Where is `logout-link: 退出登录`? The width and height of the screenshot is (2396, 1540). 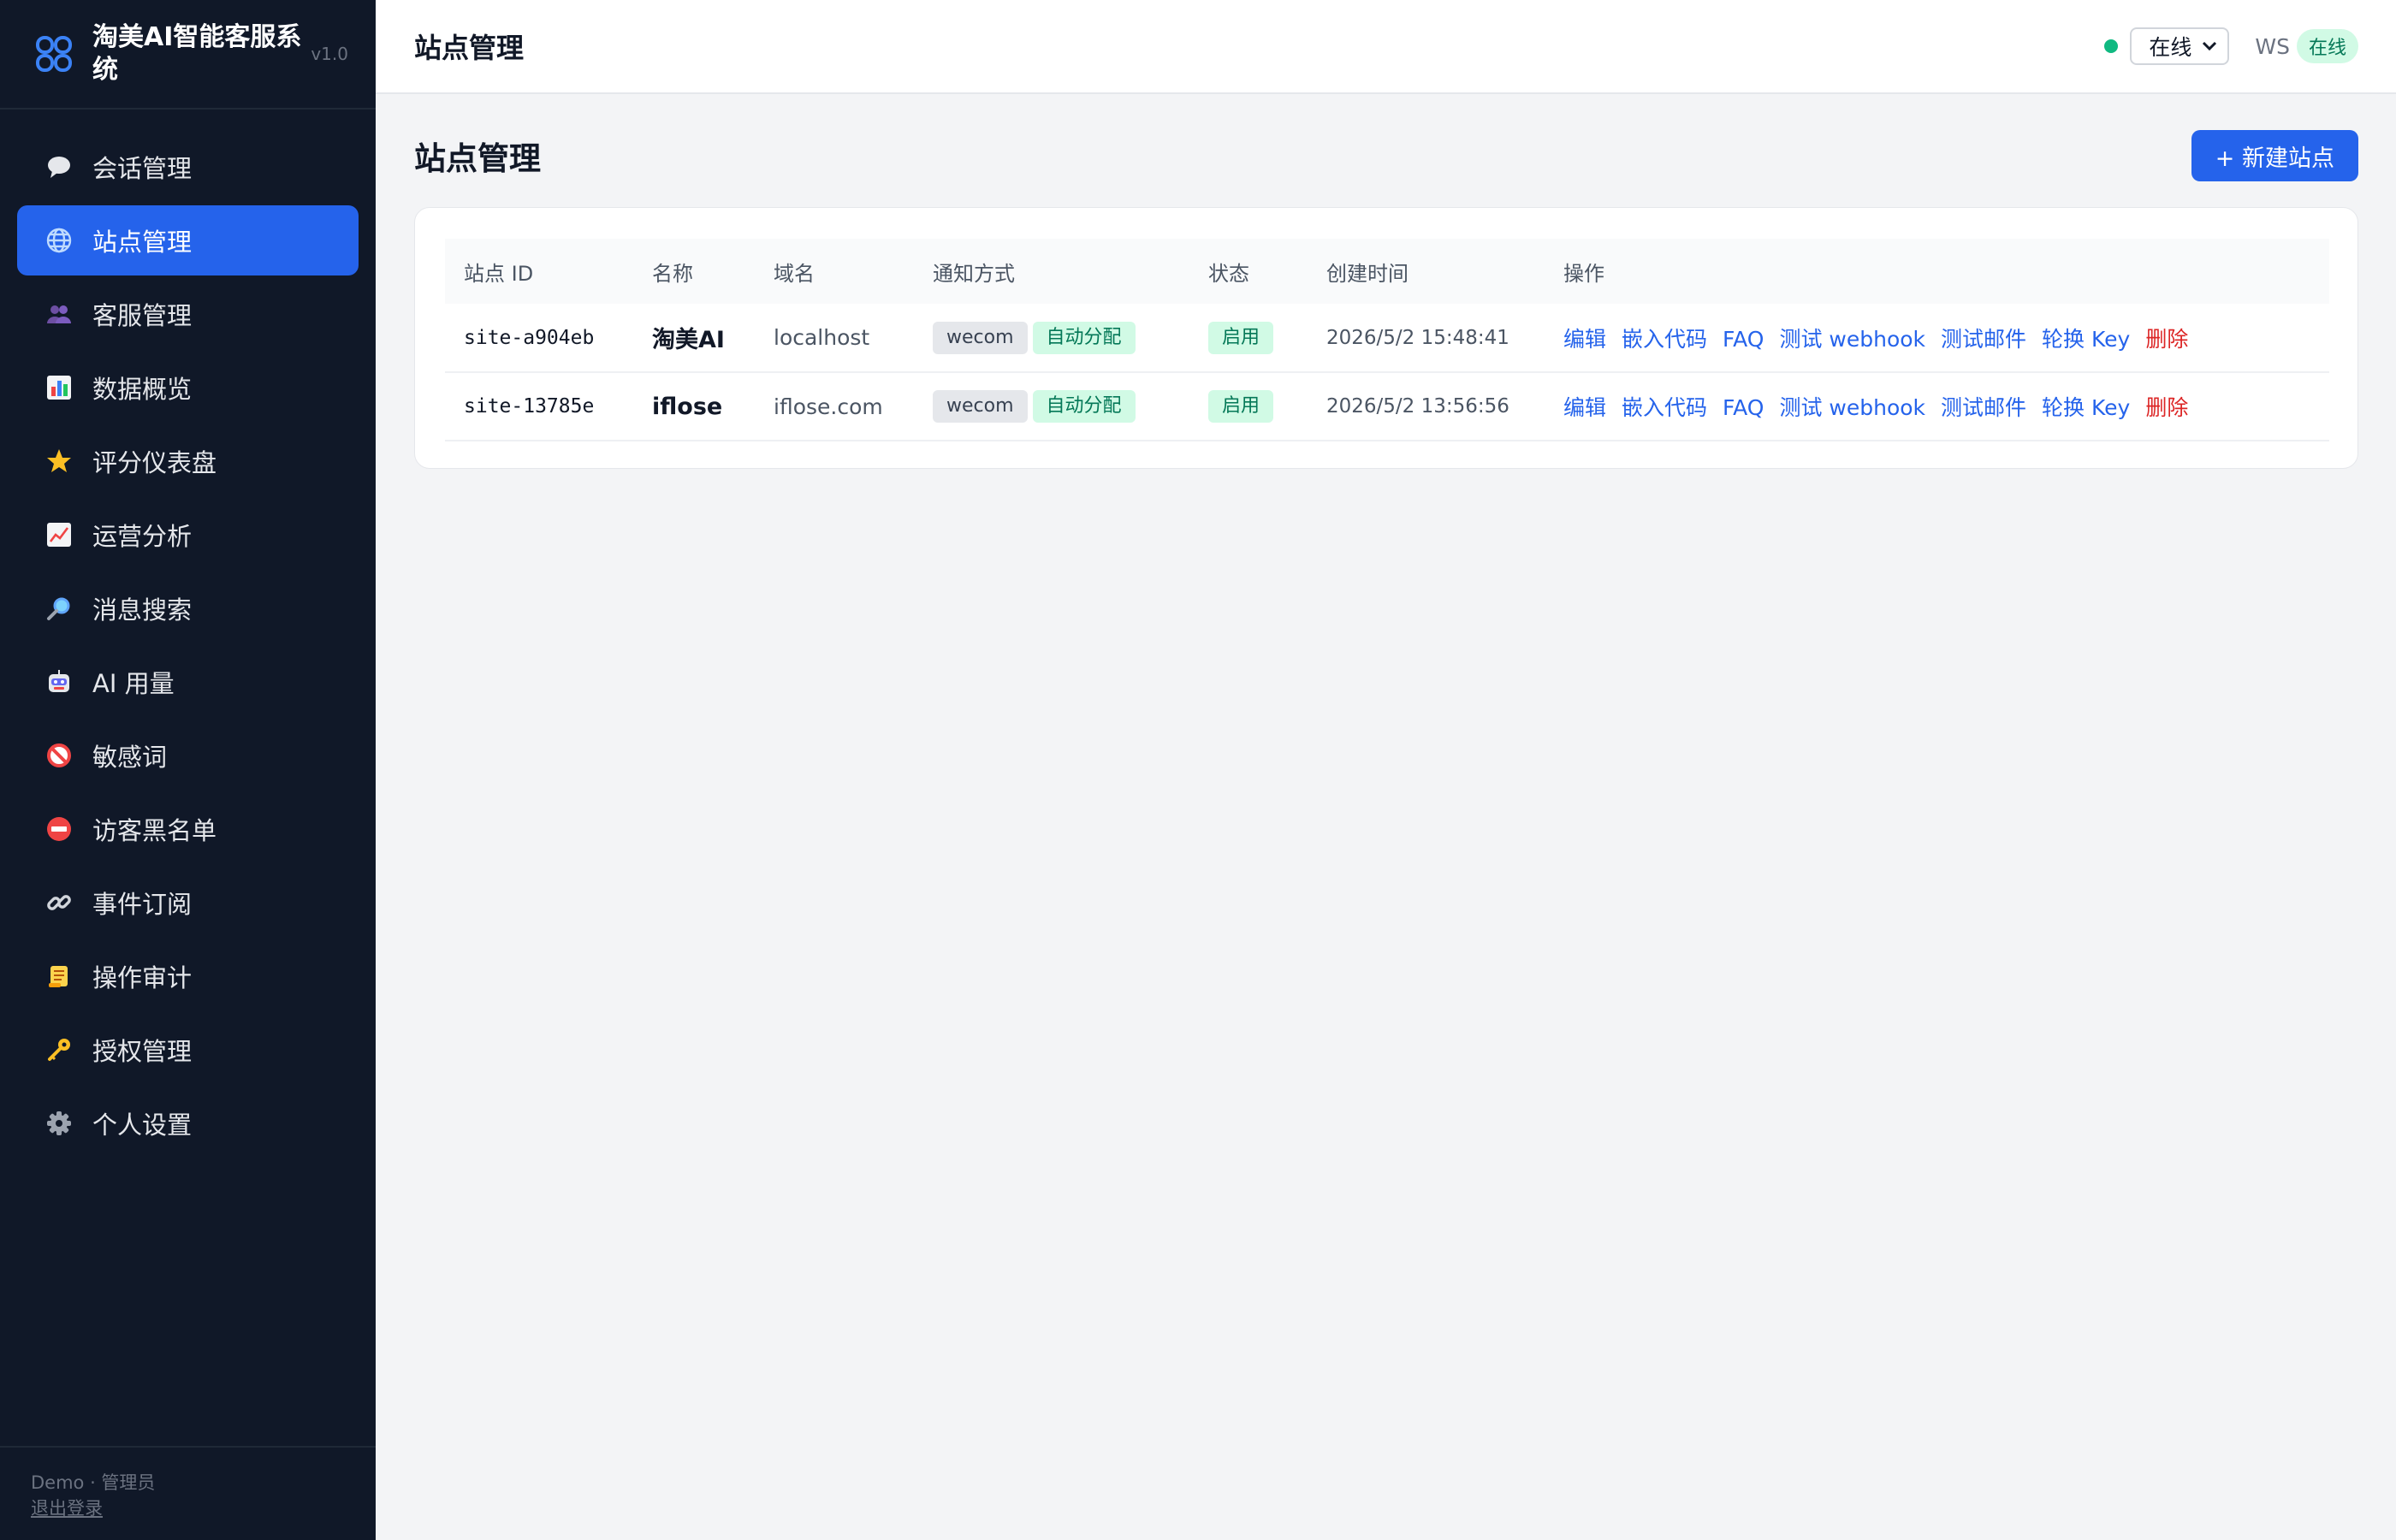 logout-link: 退出登录 is located at coordinates (188, 1508).